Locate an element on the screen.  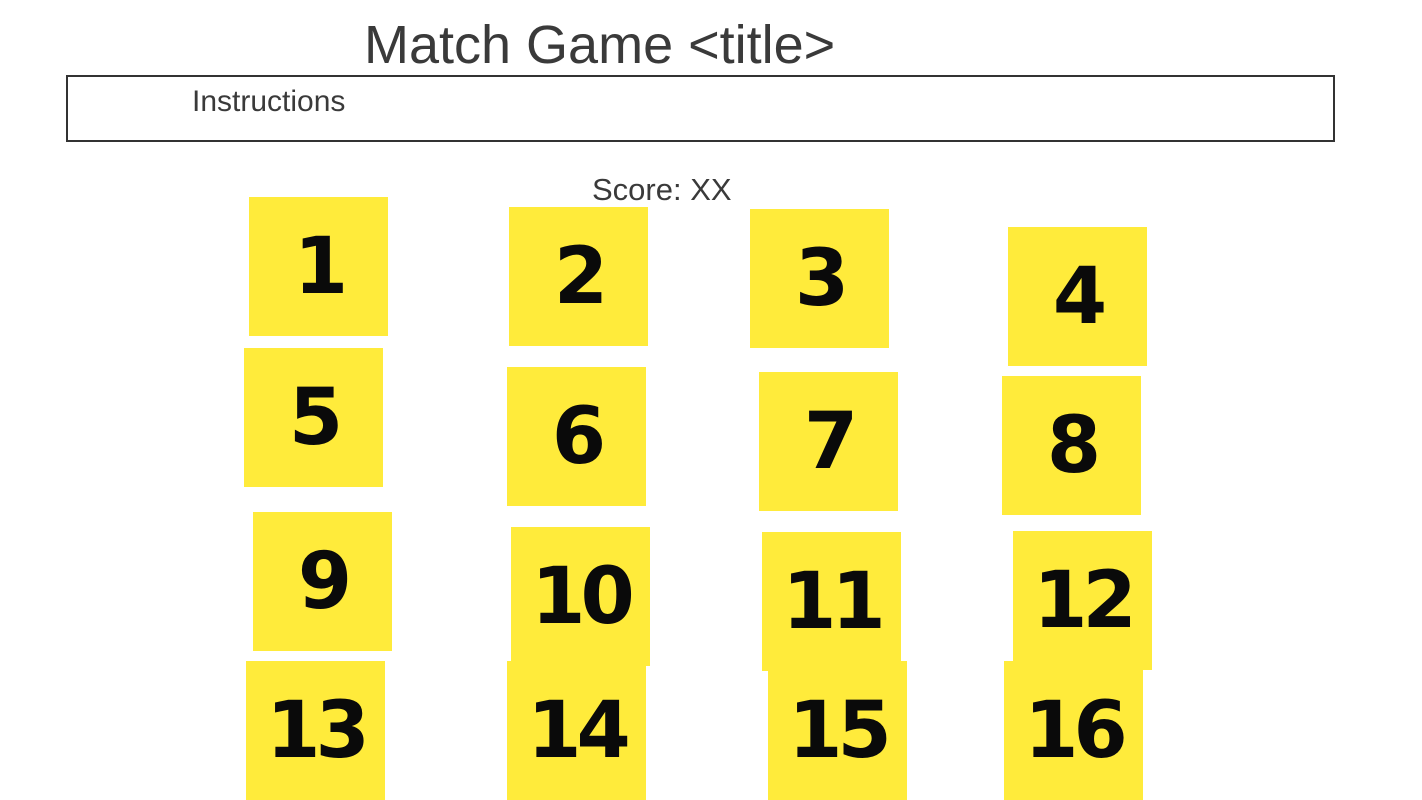
card-7: 7 is located at coordinates (828, 441).